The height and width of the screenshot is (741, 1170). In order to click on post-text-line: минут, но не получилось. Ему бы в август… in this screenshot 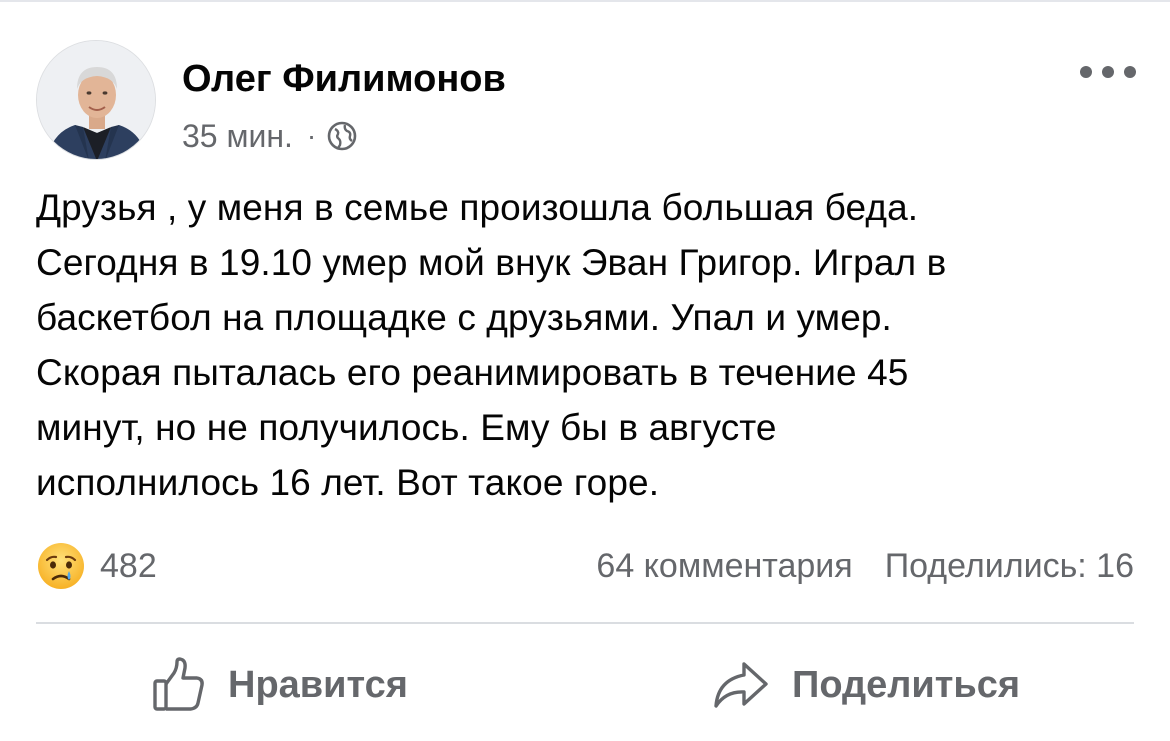, I will do `click(406, 427)`.